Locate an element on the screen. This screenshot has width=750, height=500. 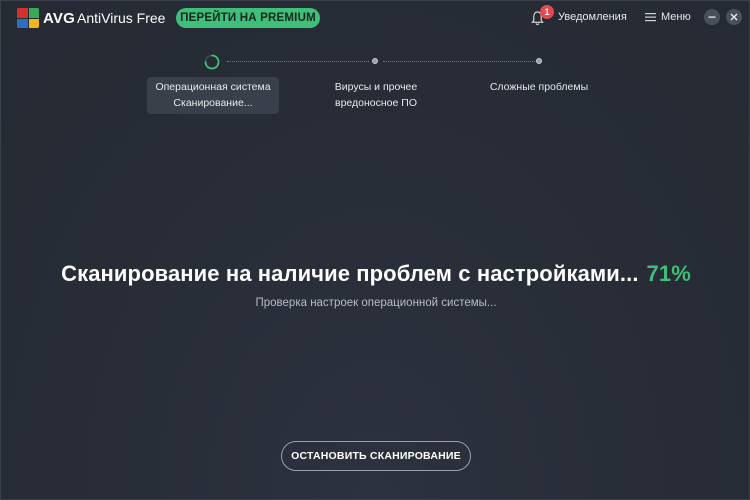
avg-logo-icon is located at coordinates (28, 18).